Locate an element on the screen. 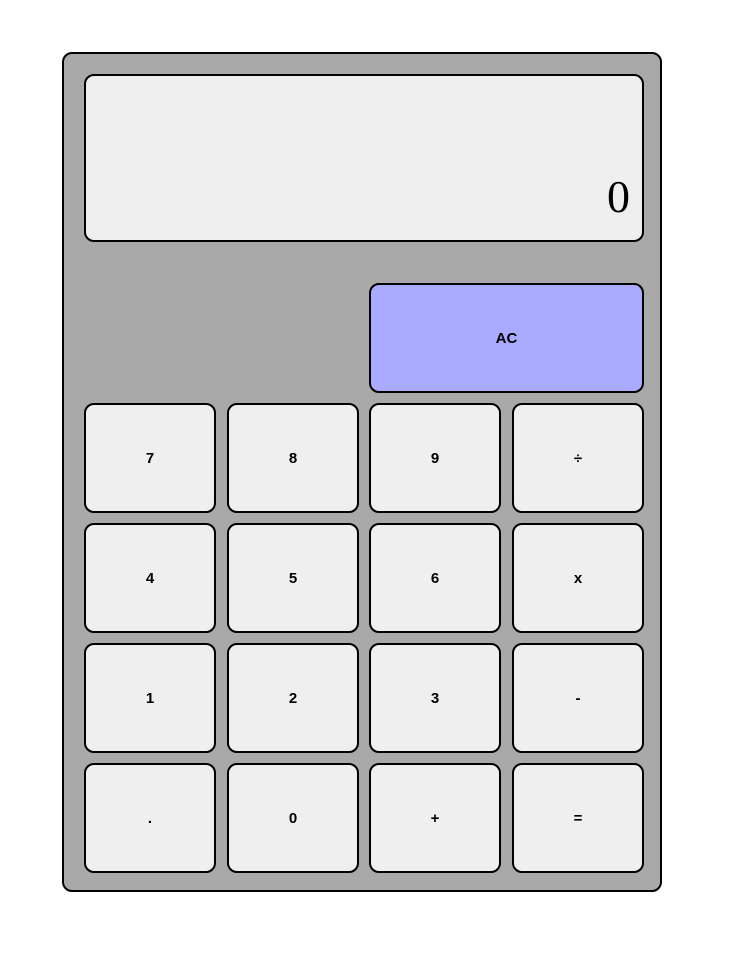 The height and width of the screenshot is (962, 742). digit-9-button: 9 is located at coordinates (435, 458).